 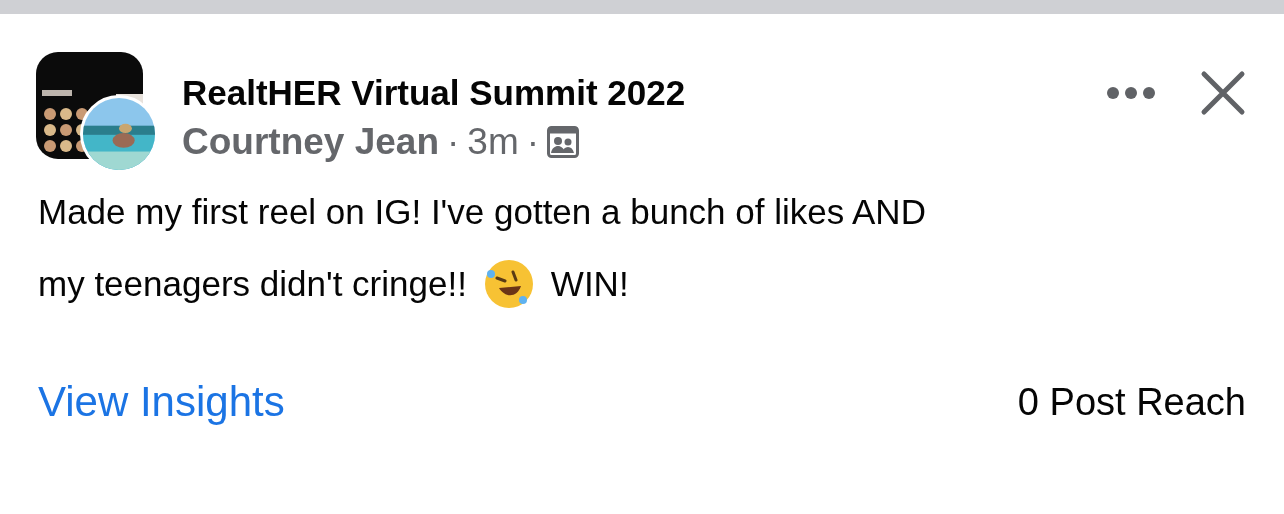 I want to click on post-reach: 0 Post Reach, so click(x=1131, y=402).